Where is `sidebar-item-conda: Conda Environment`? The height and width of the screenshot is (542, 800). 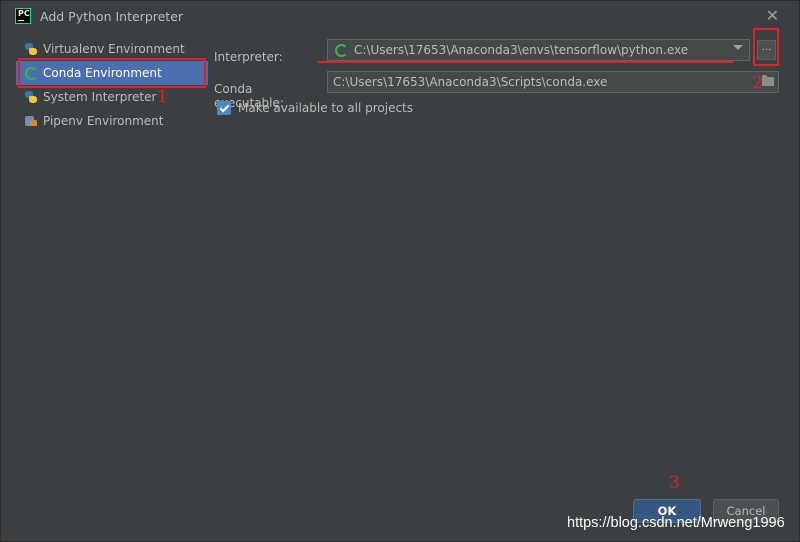
sidebar-item-conda: Conda Environment is located at coordinates (112, 73).